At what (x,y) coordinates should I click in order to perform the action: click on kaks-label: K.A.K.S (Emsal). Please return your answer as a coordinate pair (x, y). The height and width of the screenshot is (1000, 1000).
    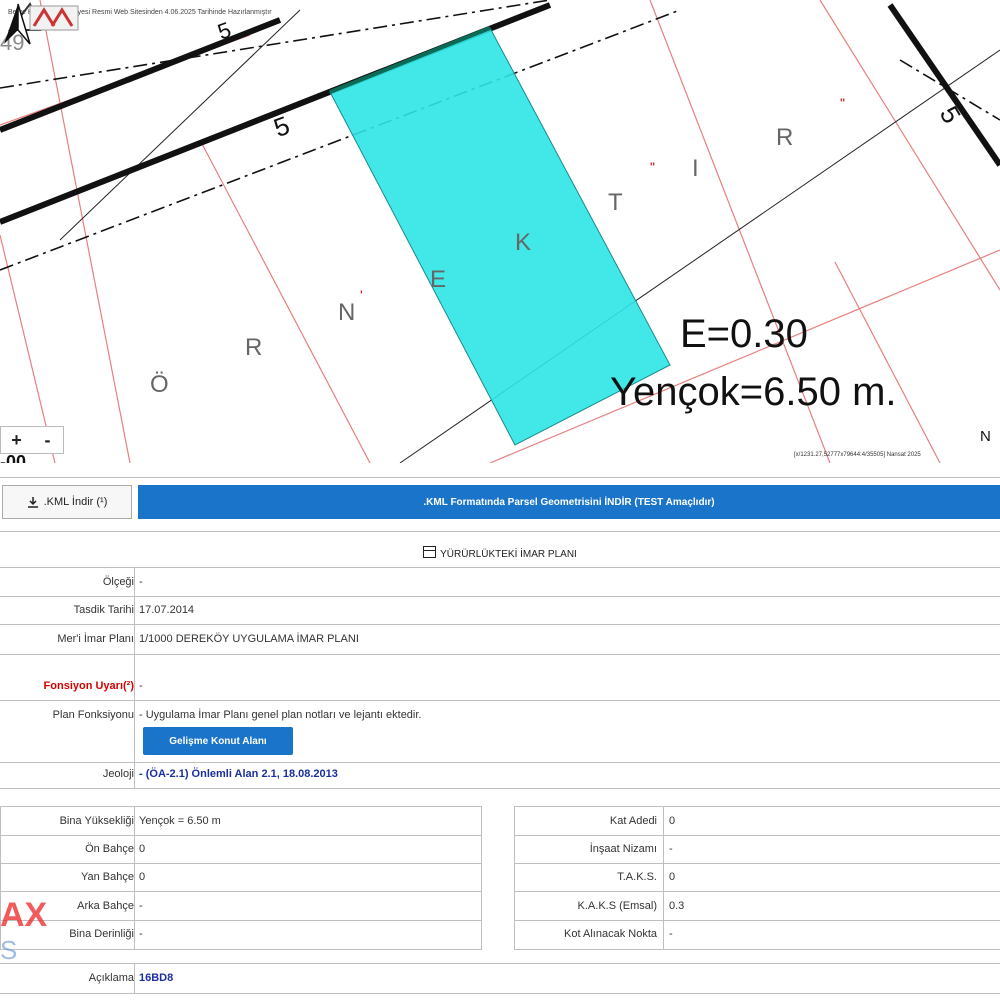
    Looking at the image, I should click on (617, 906).